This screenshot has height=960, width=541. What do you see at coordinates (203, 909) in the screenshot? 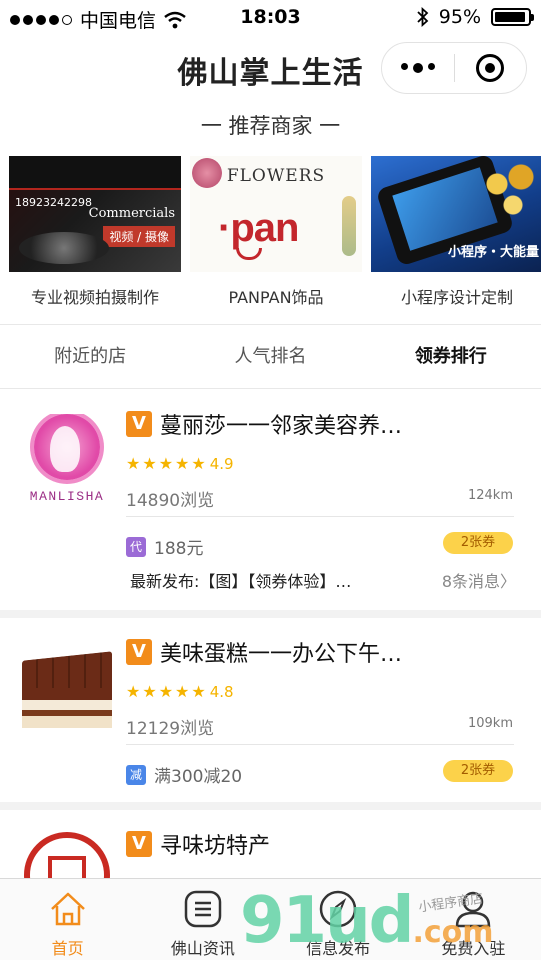
I see `list-icon` at bounding box center [203, 909].